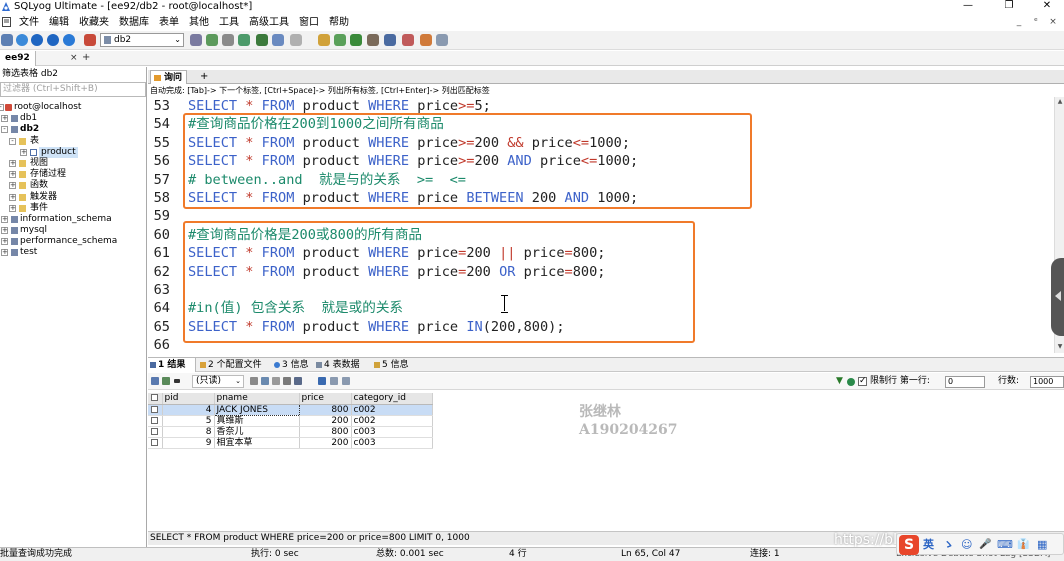  What do you see at coordinates (966, 544) in the screenshot?
I see `ime-emoji-icon: ☺` at bounding box center [966, 544].